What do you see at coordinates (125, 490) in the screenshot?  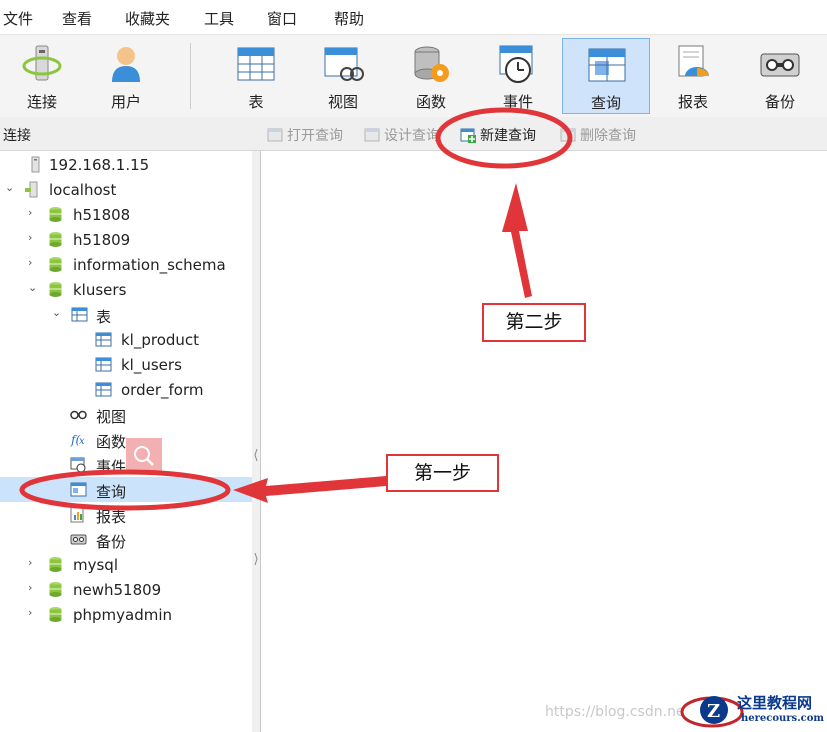 I see `step1-highlight-ellipse` at bounding box center [125, 490].